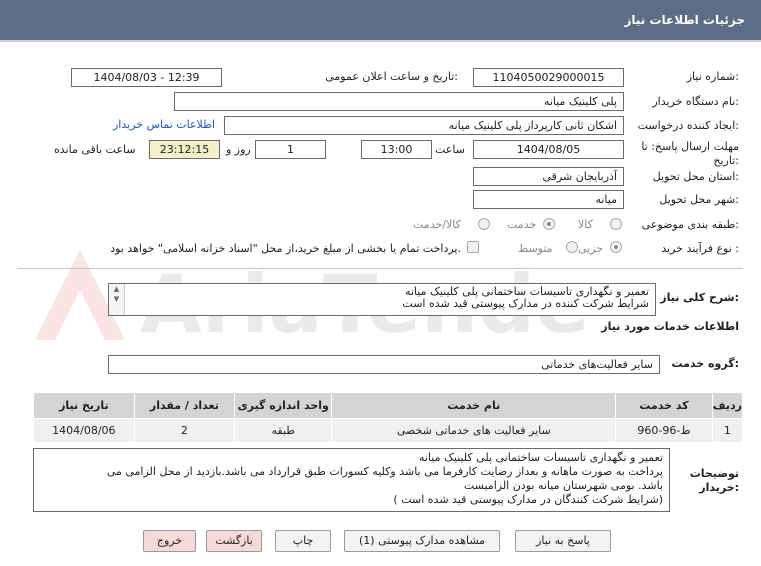 The height and width of the screenshot is (566, 761). Describe the element at coordinates (616, 247) in the screenshot. I see `process-radio-minor` at that location.